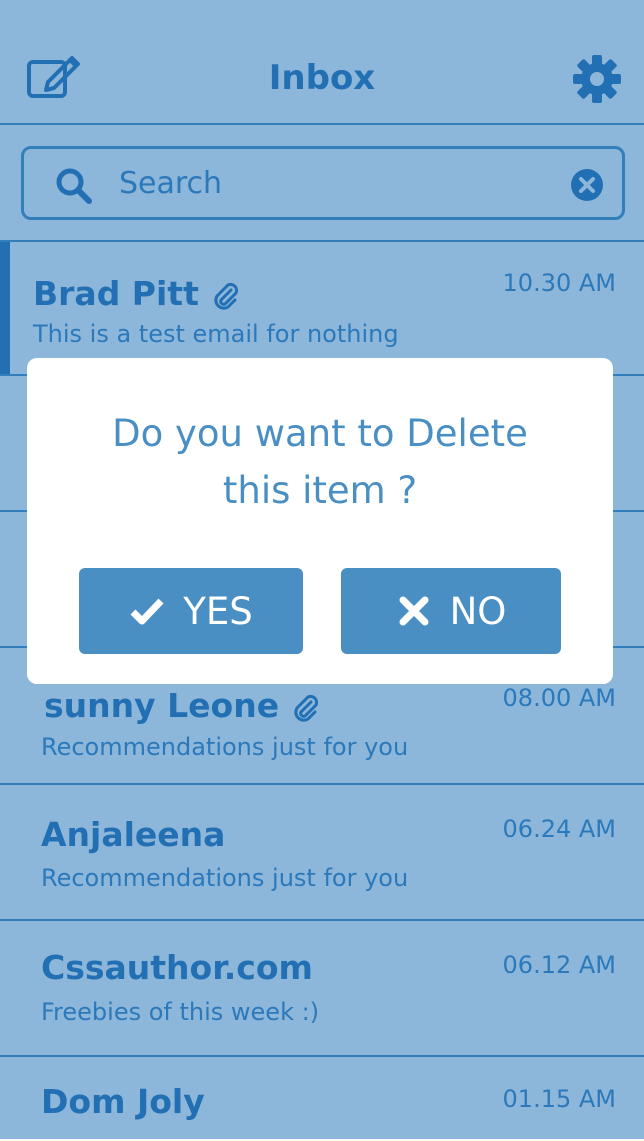 This screenshot has height=1141, width=644. I want to click on dialog-message-line: Do you want to Delete, so click(320, 433).